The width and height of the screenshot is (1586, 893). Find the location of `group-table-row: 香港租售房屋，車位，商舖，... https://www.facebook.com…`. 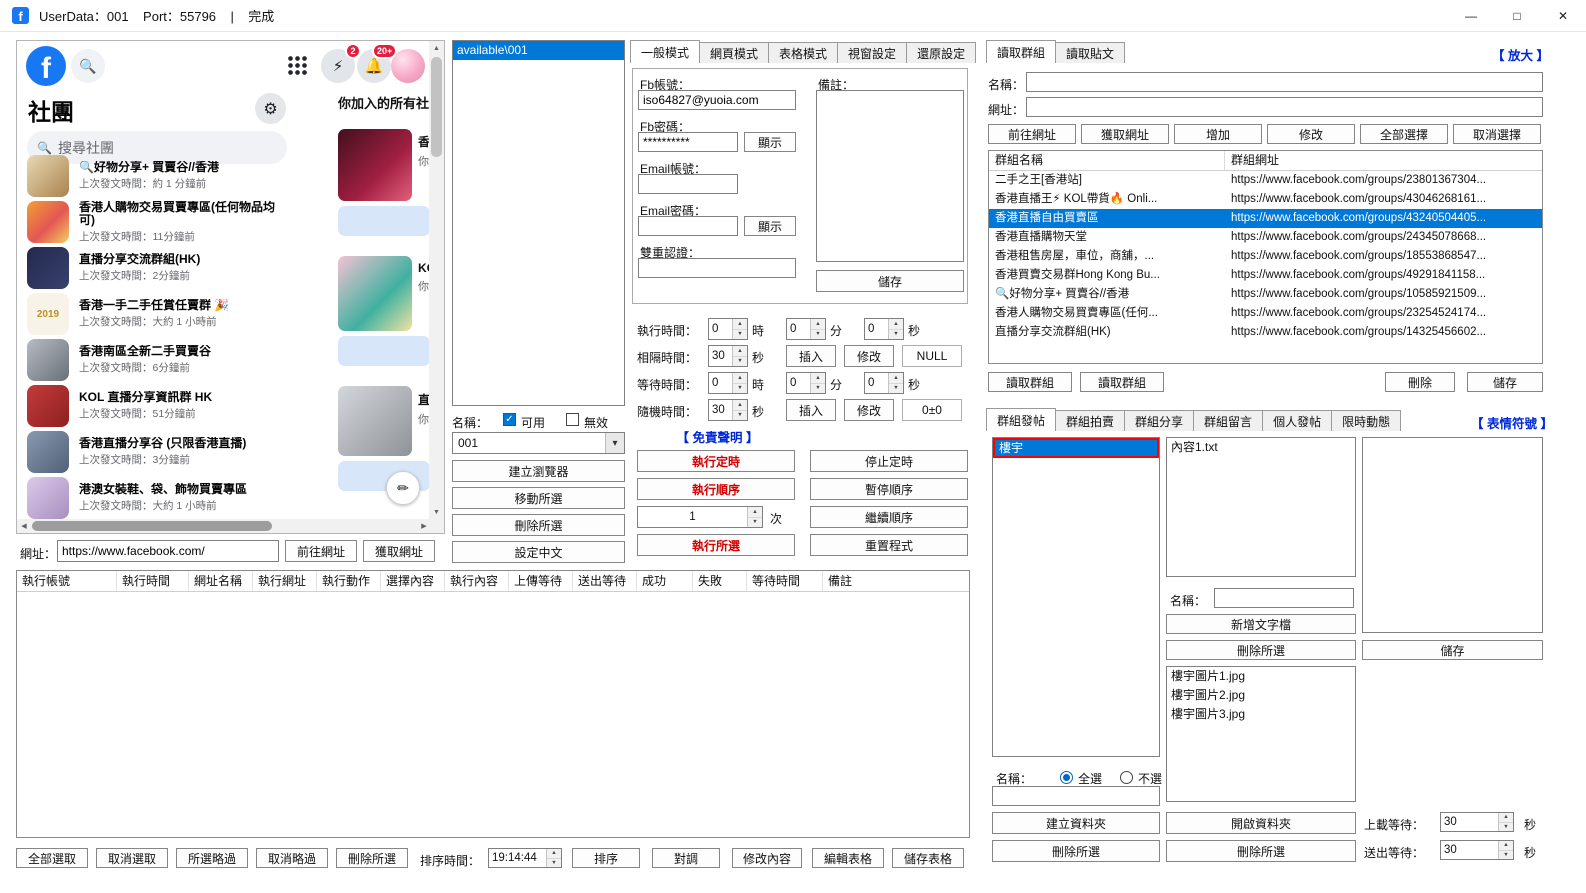

group-table-row: 香港租售房屋，車位，商舖，... https://www.facebook.com… is located at coordinates (1265, 256).